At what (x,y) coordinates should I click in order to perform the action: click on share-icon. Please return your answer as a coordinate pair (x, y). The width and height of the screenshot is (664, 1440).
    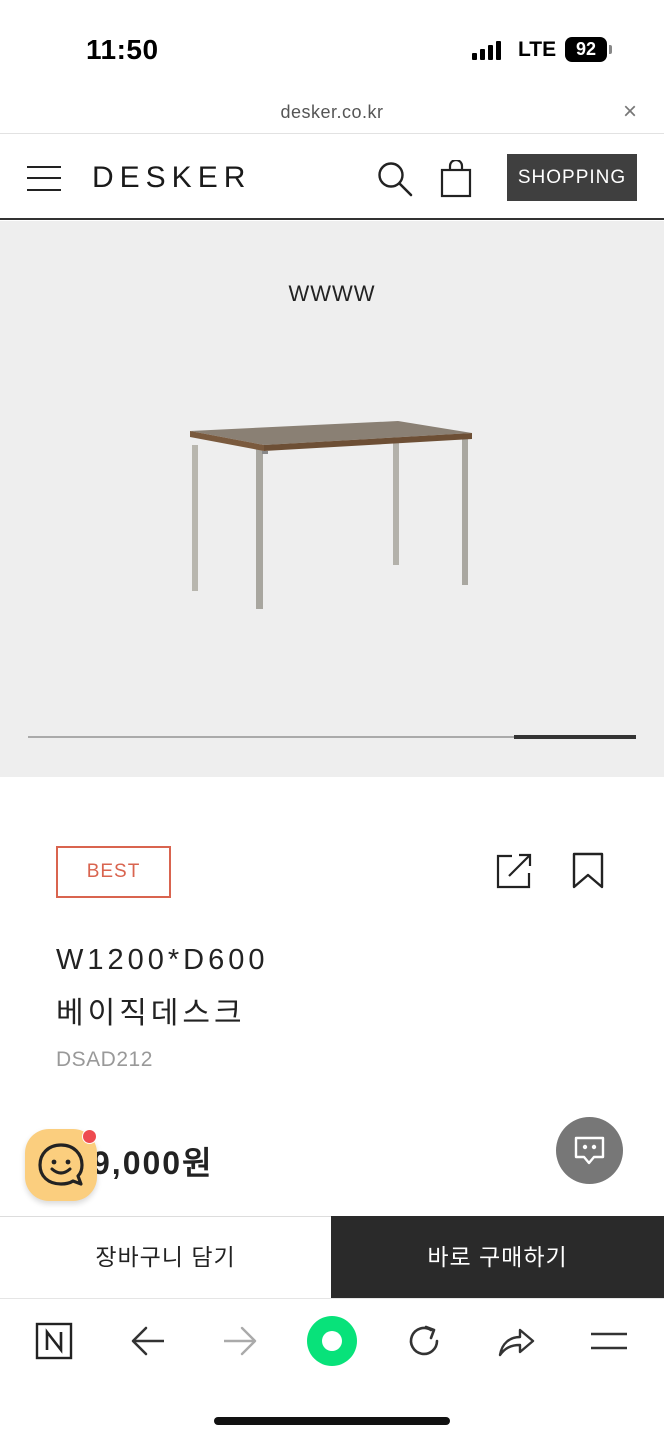
    Looking at the image, I should click on (514, 871).